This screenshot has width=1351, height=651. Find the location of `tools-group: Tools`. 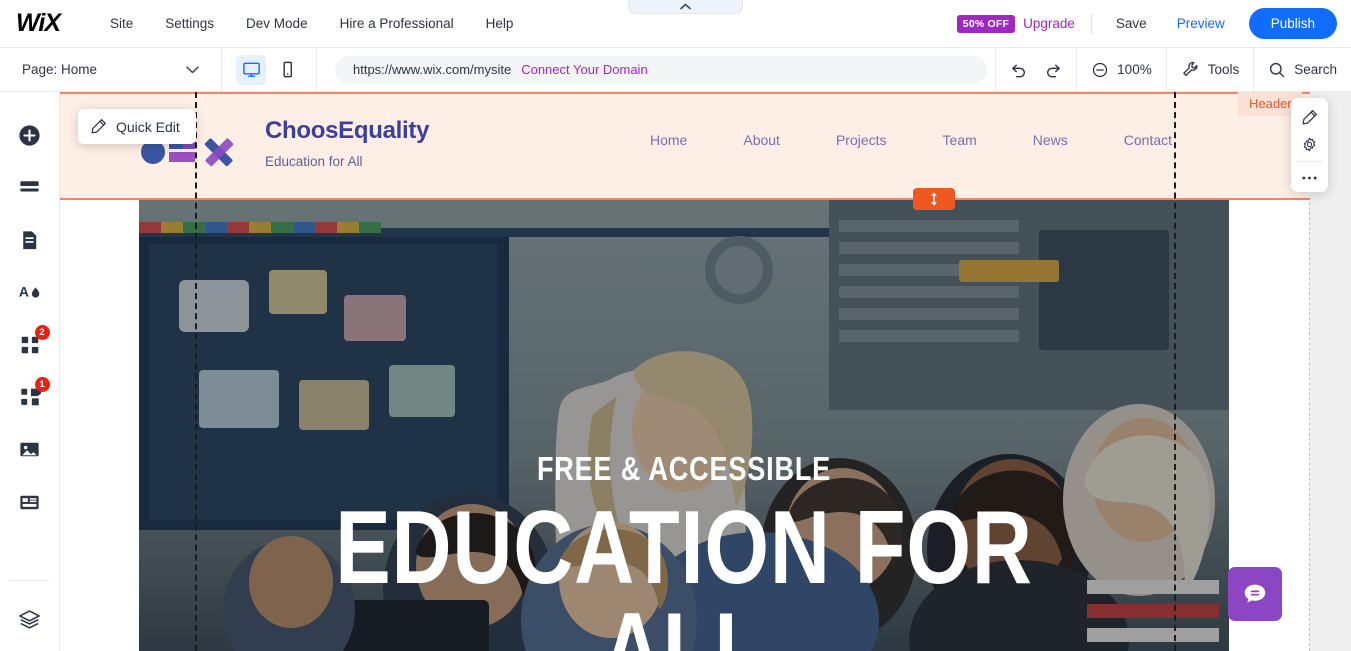

tools-group: Tools is located at coordinates (1209, 69).